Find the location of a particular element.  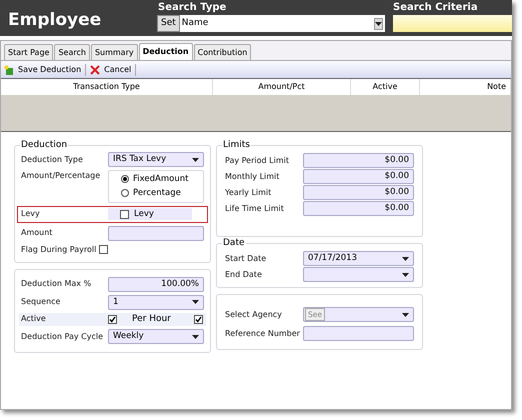

radio-label: Percentage is located at coordinates (157, 193).